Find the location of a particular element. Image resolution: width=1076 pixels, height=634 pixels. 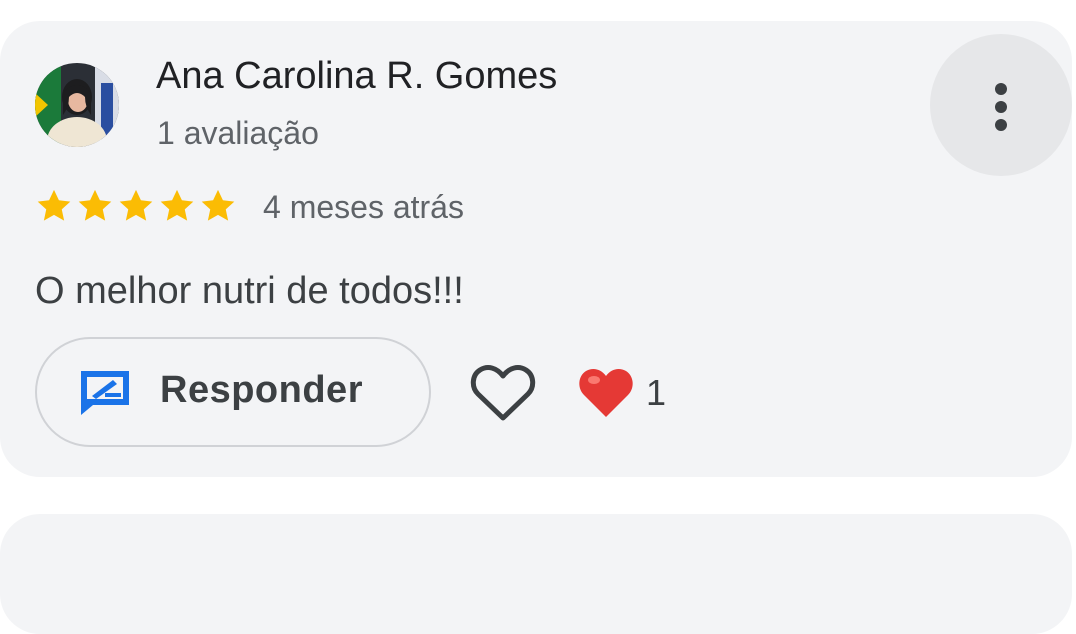

like-button is located at coordinates (505, 394).